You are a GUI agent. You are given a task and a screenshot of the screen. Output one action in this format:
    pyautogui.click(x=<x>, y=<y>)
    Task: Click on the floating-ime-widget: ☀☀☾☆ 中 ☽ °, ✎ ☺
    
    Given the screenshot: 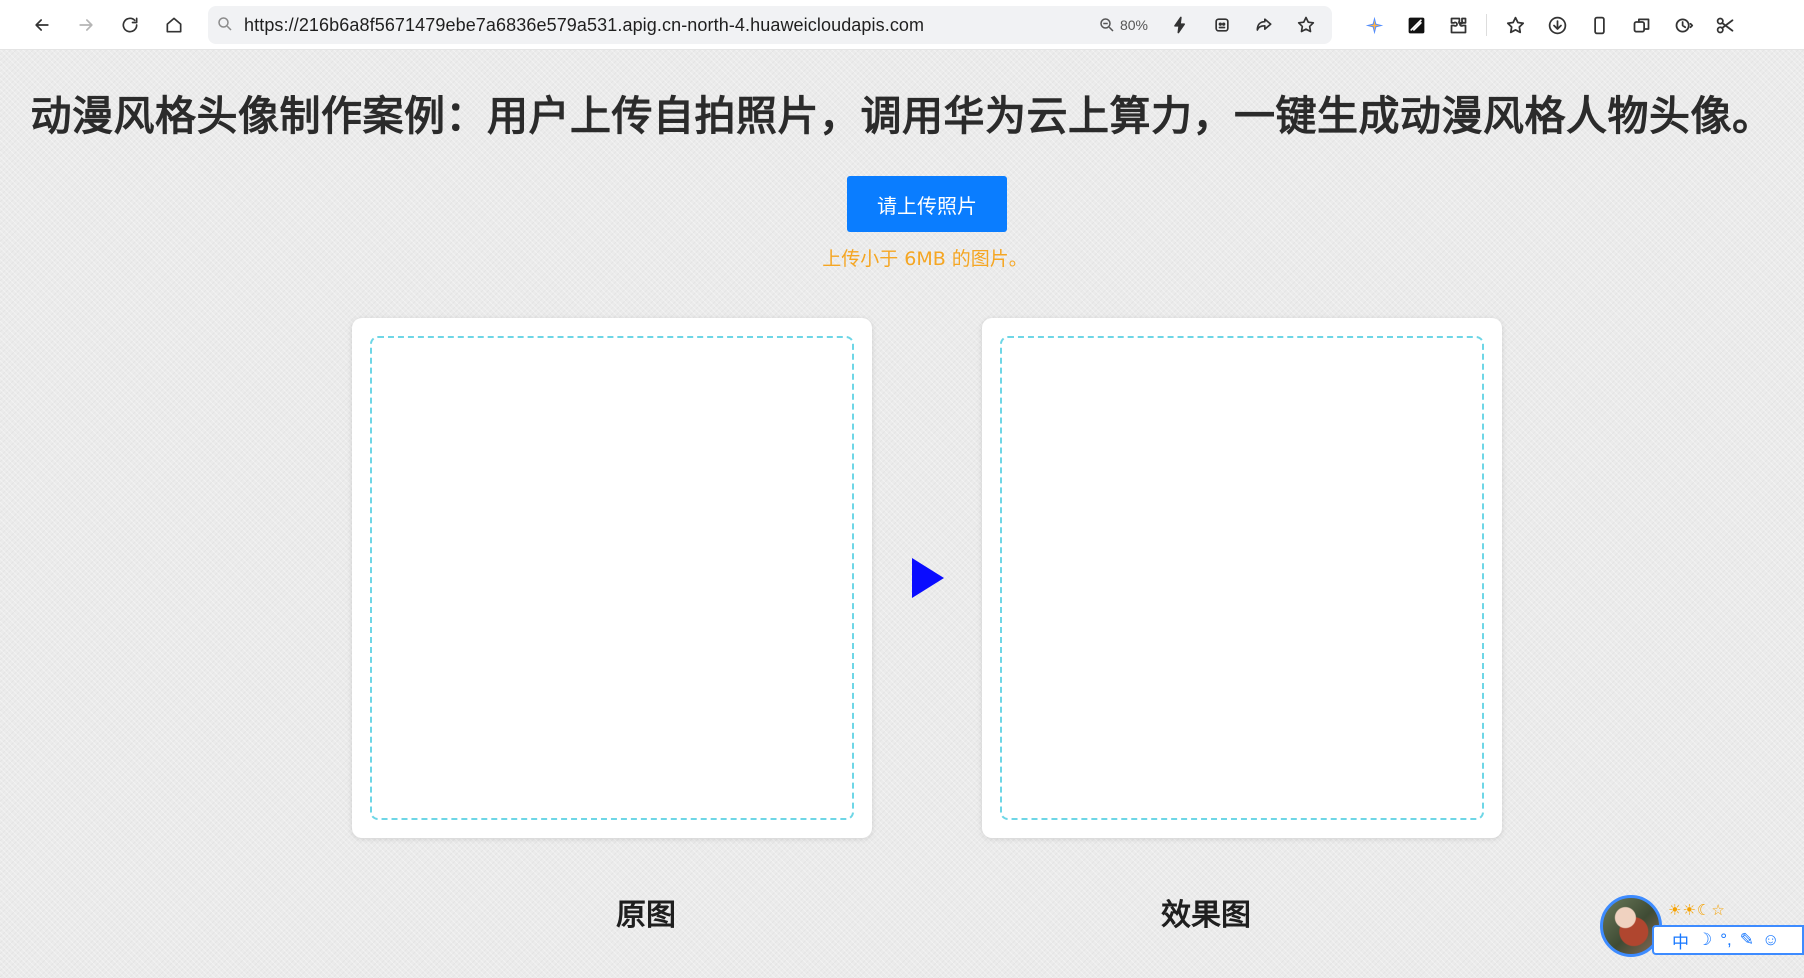 What is the action you would take?
    pyautogui.click(x=1702, y=928)
    